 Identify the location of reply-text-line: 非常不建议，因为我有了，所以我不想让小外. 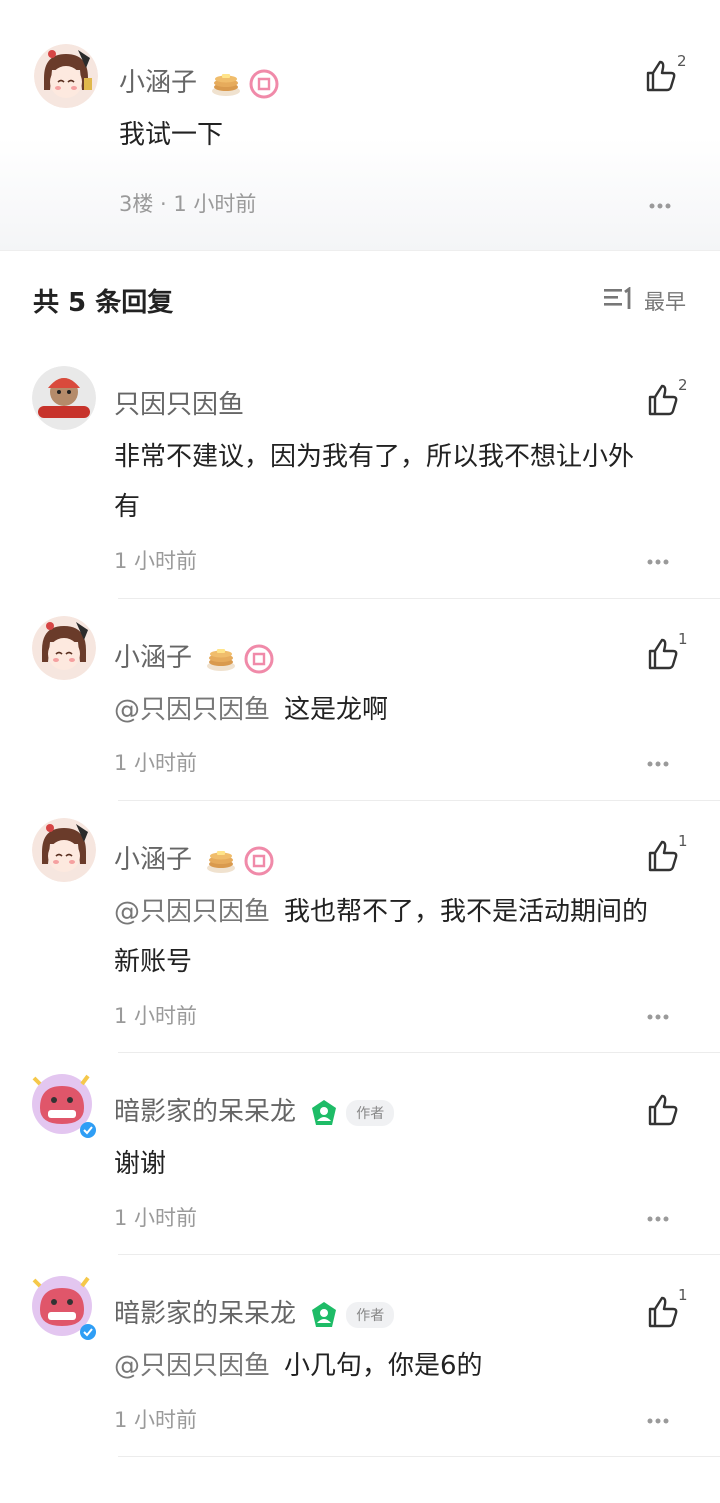
(374, 457).